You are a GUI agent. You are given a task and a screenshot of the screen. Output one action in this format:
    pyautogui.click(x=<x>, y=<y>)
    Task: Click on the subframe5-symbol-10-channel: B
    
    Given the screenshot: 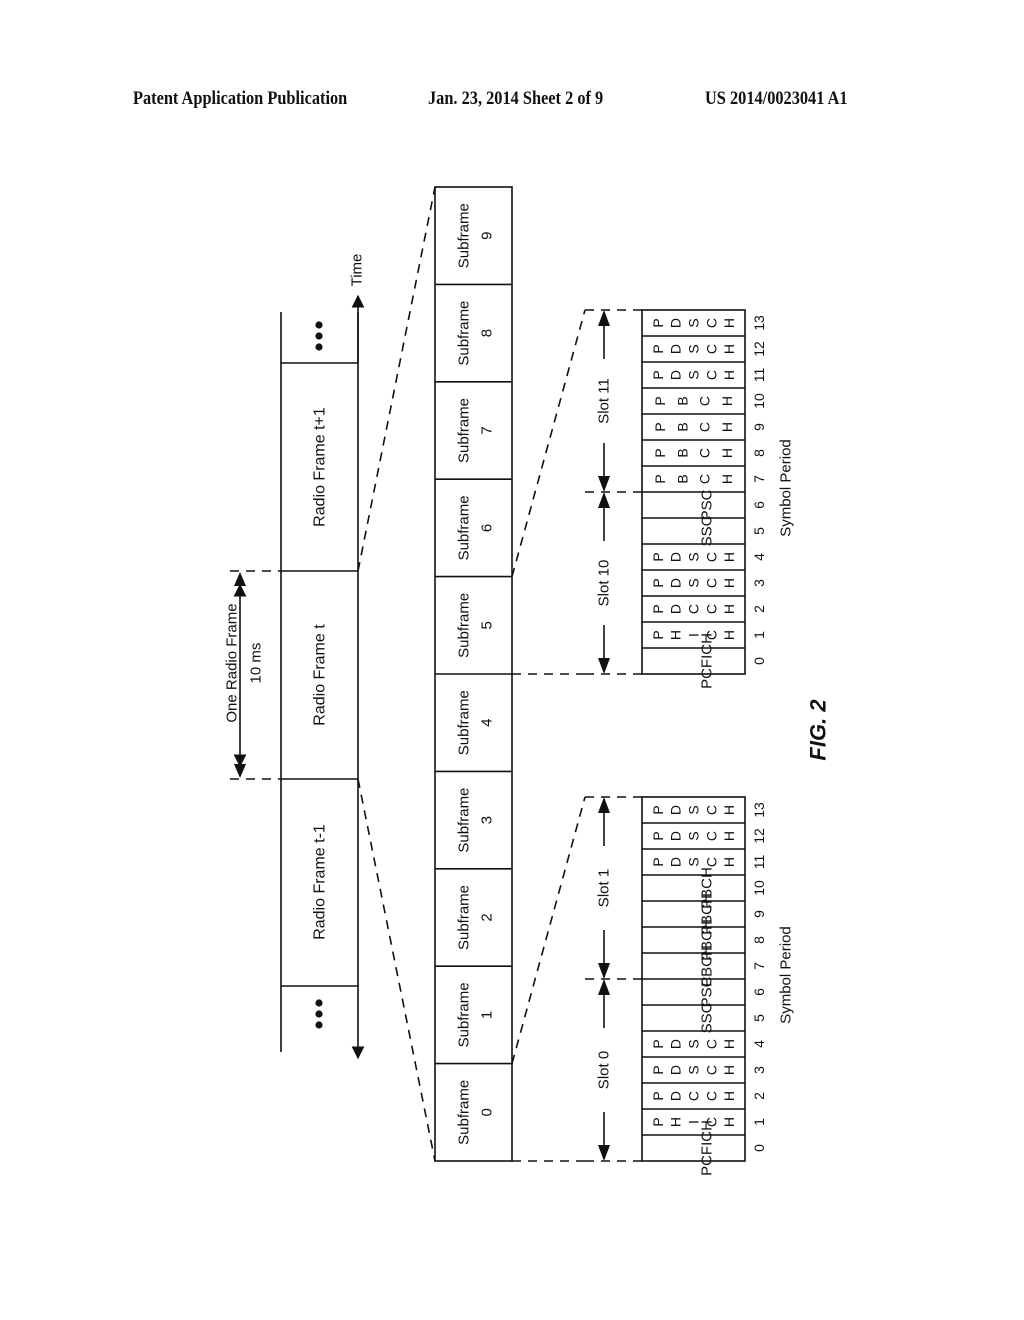 What is the action you would take?
    pyautogui.click(x=682, y=400)
    